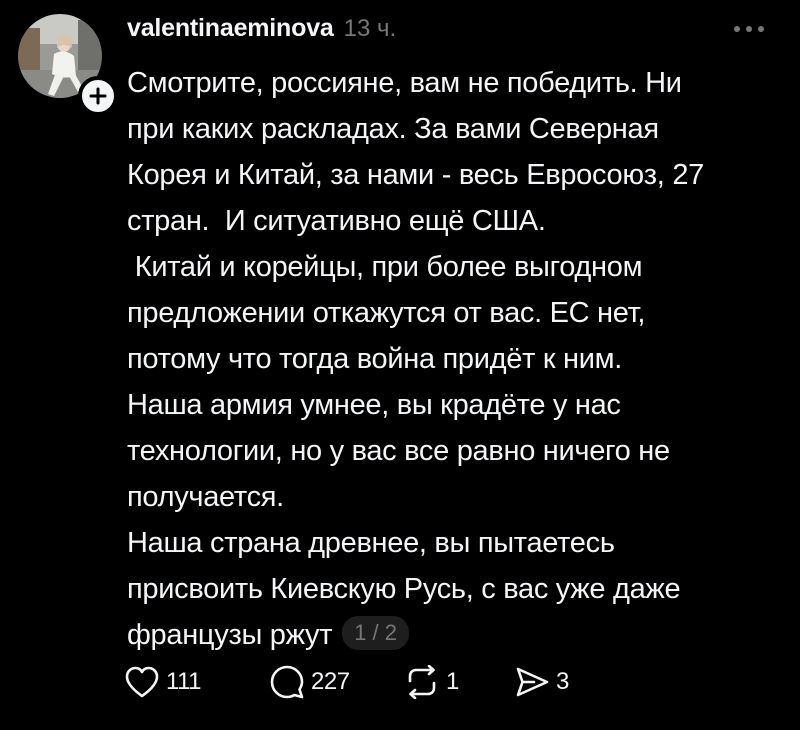 This screenshot has height=730, width=800. What do you see at coordinates (230, 28) in the screenshot?
I see `username-link: valentinaeminova` at bounding box center [230, 28].